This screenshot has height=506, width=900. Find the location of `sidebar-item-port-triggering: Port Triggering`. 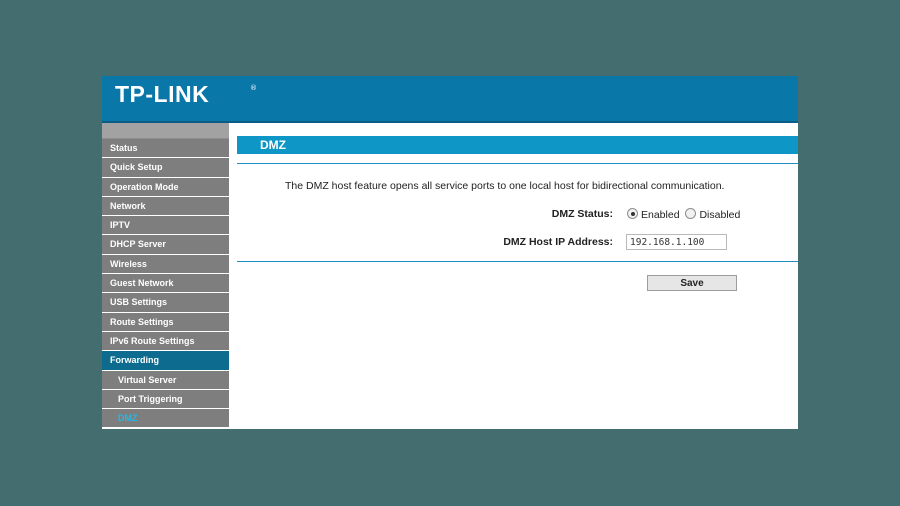

sidebar-item-port-triggering: Port Triggering is located at coordinates (165, 399).